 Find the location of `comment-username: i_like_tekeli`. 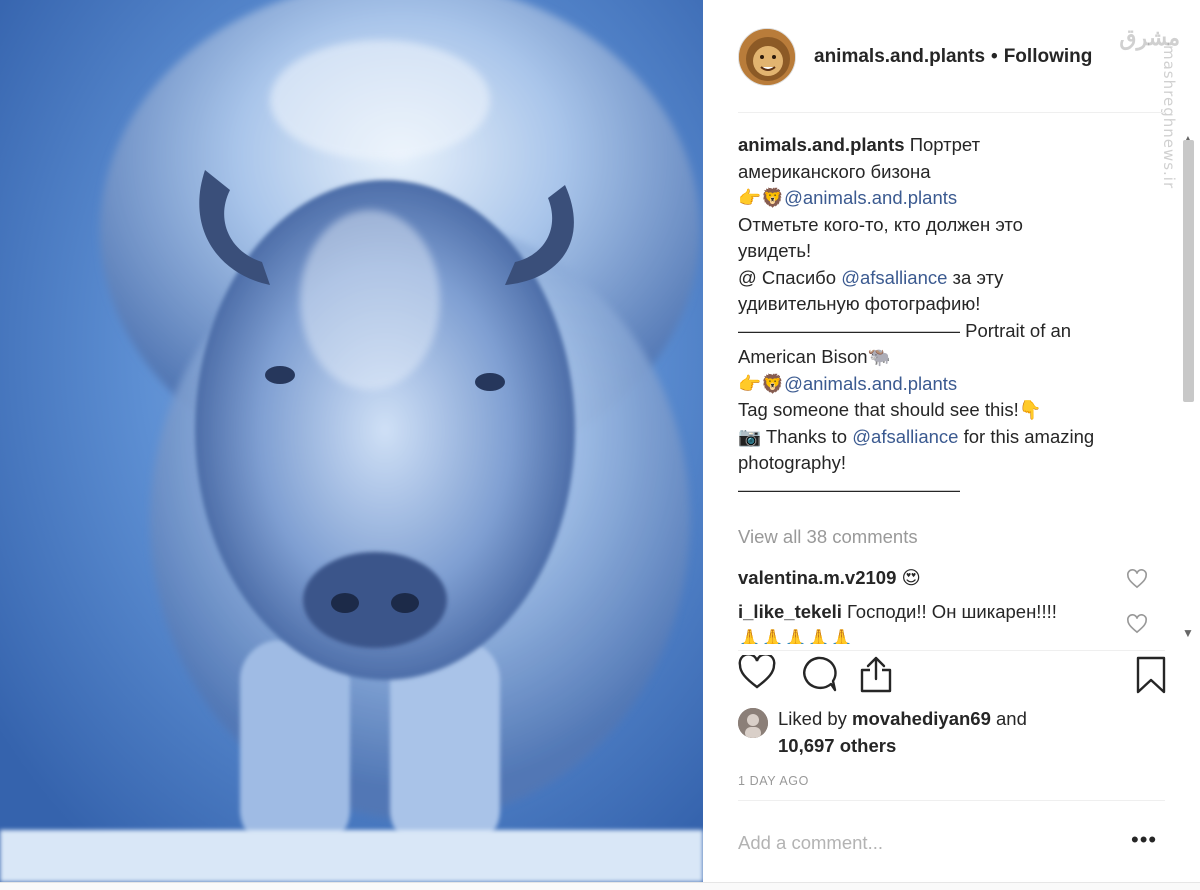

comment-username: i_like_tekeli is located at coordinates (790, 611).